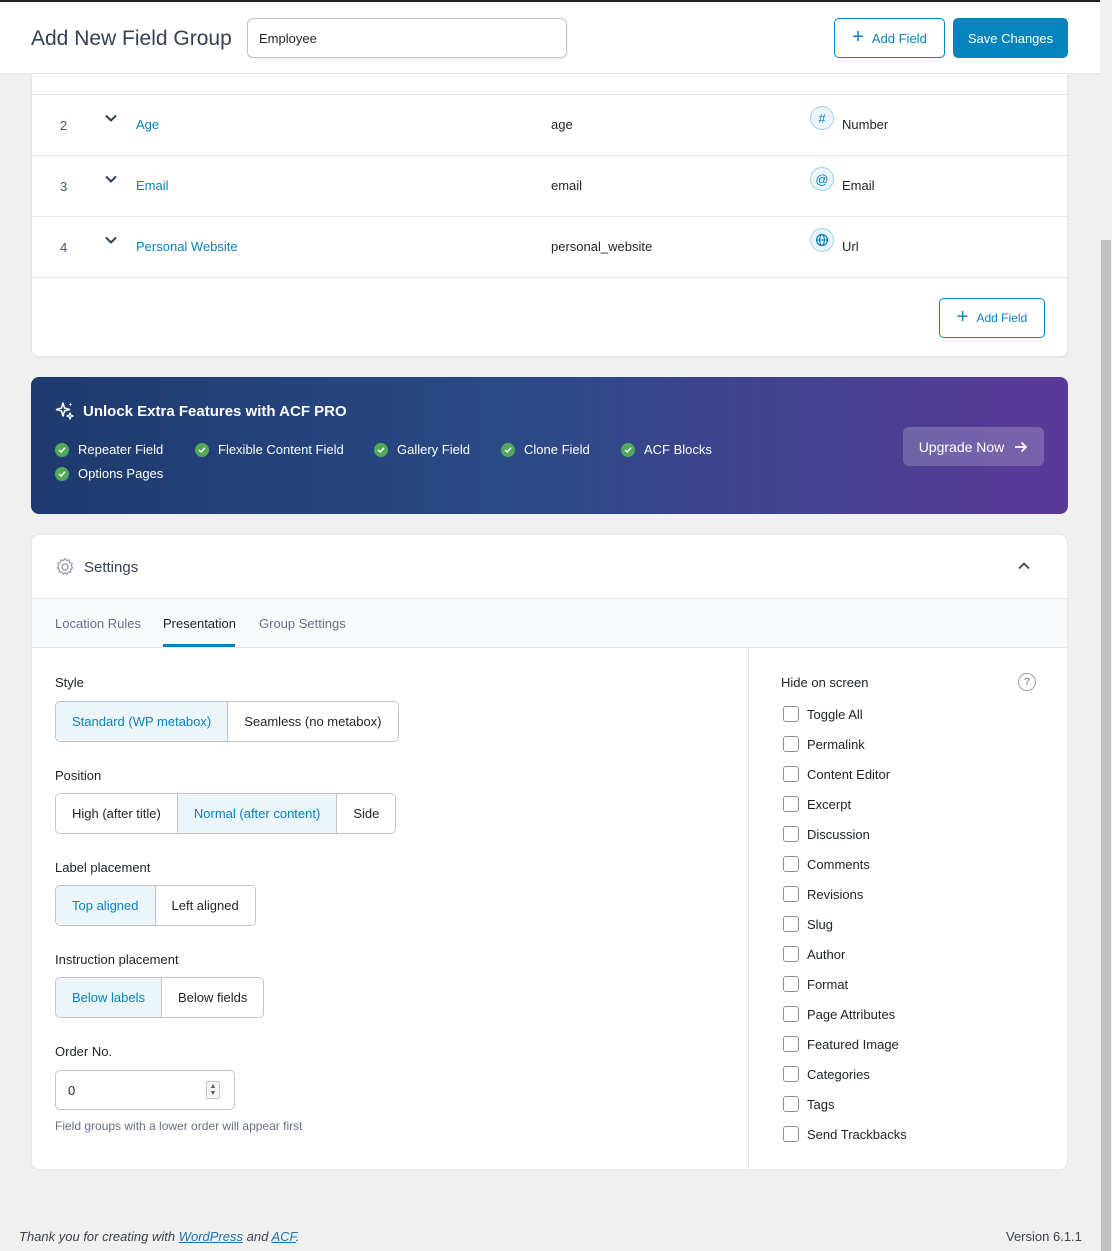 This screenshot has width=1112, height=1251. What do you see at coordinates (84, 1051) in the screenshot?
I see `order-label: Order No.` at bounding box center [84, 1051].